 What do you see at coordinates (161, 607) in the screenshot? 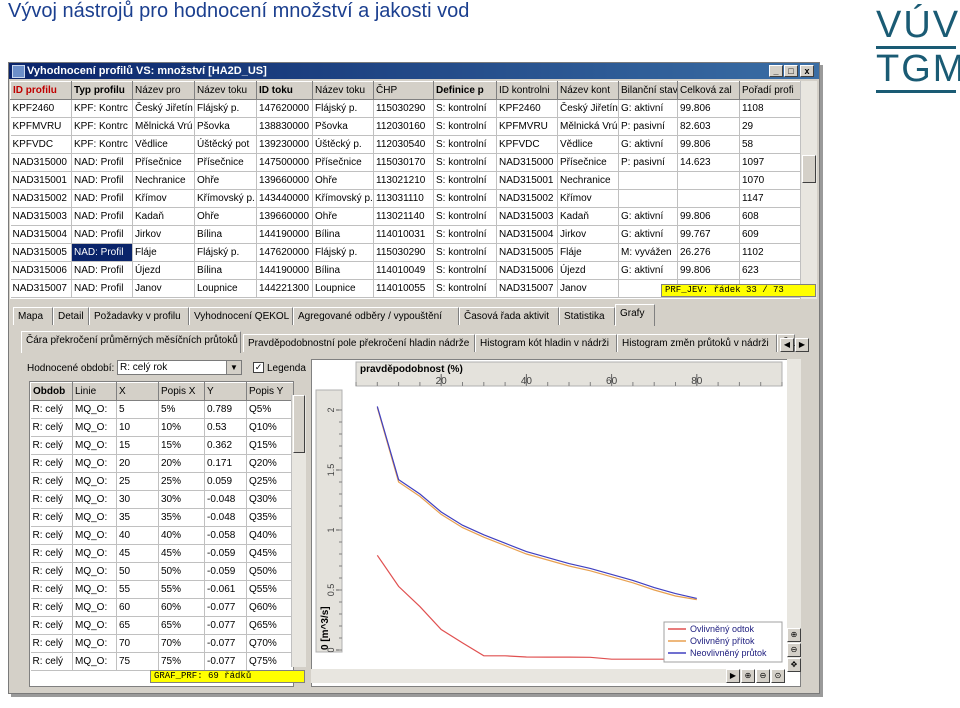
I see `chart-data-row: R: celý MQ_O: 60 60% -0.077 Q60%` at bounding box center [161, 607].